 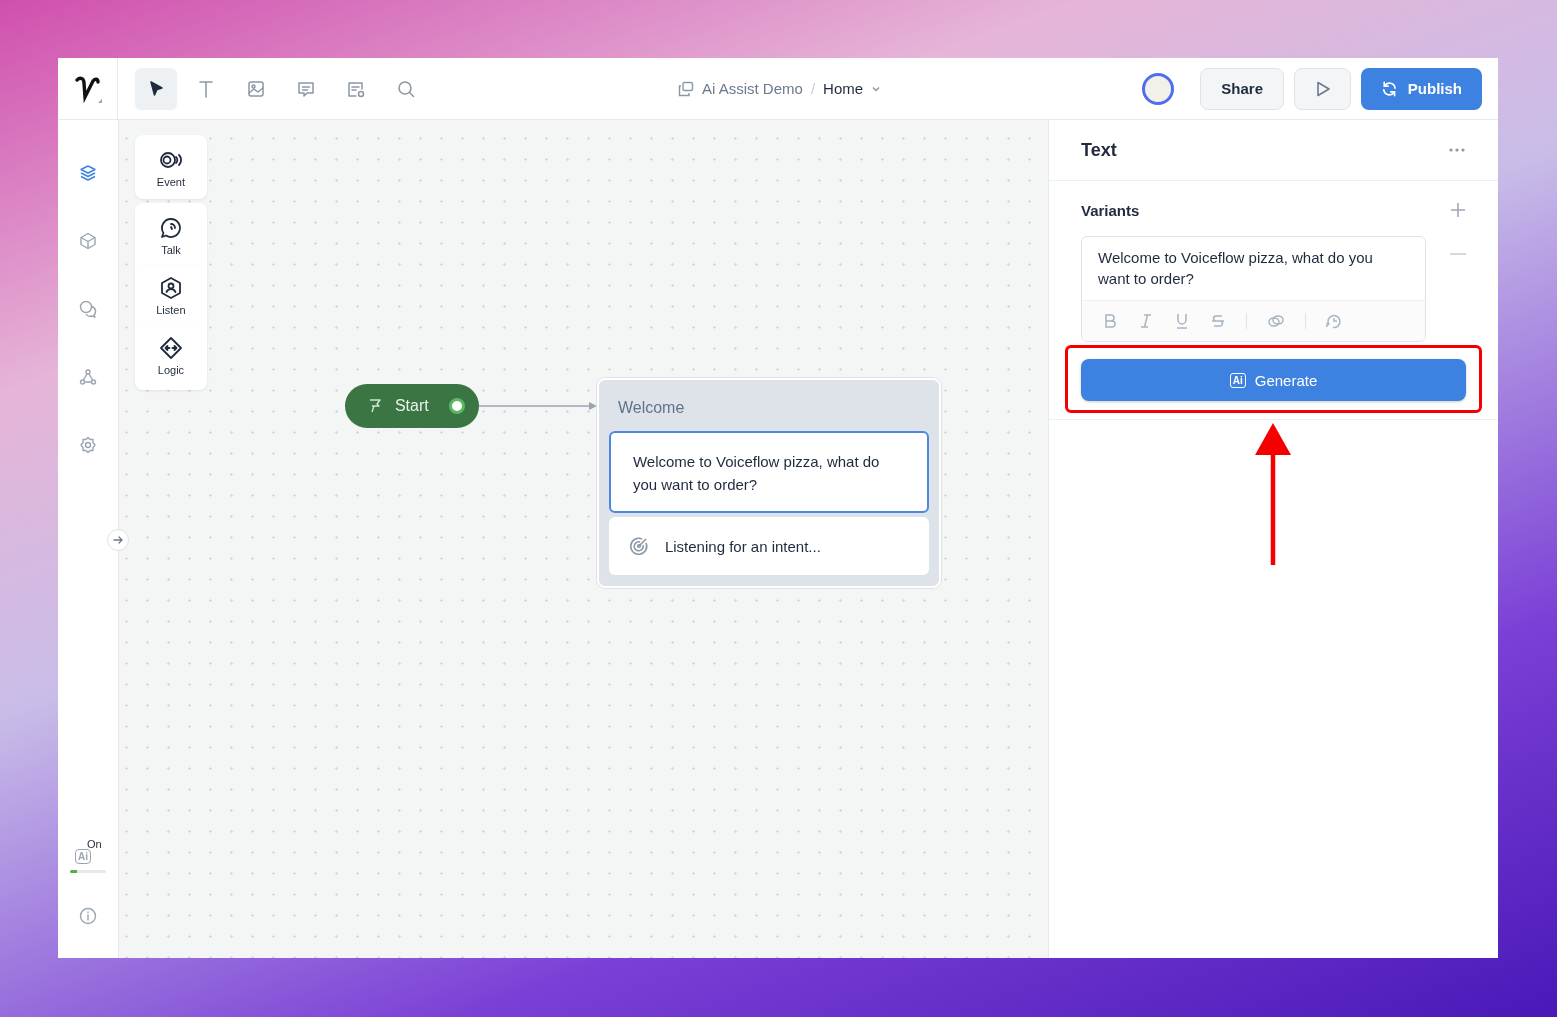 What do you see at coordinates (756, 473) in the screenshot?
I see `message-text: Welcome to Voiceflow pizza, what do you want to order?` at bounding box center [756, 473].